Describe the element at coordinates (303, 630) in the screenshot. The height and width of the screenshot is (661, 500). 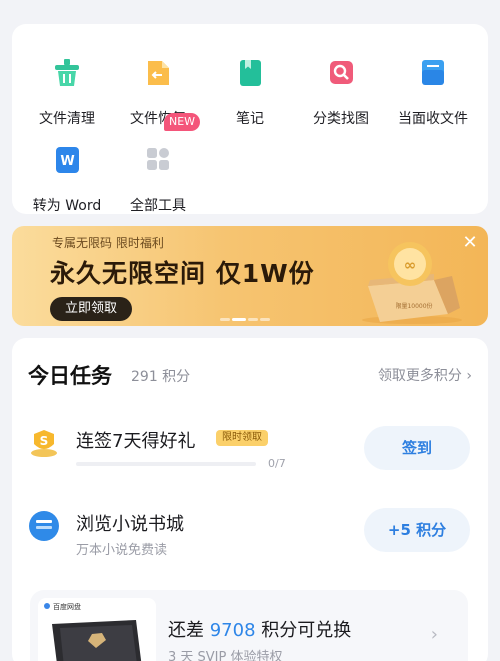
I see `redeem-suffix: 积分可兑换` at that location.